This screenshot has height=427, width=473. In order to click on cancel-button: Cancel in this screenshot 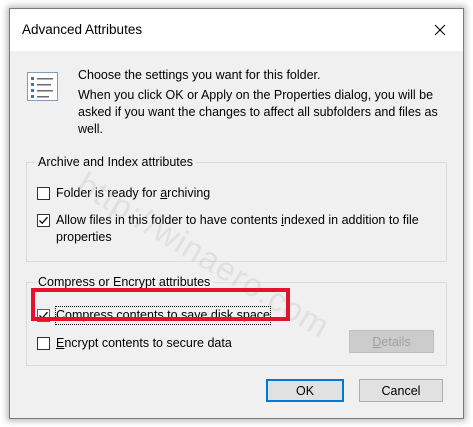, I will do `click(401, 390)`.